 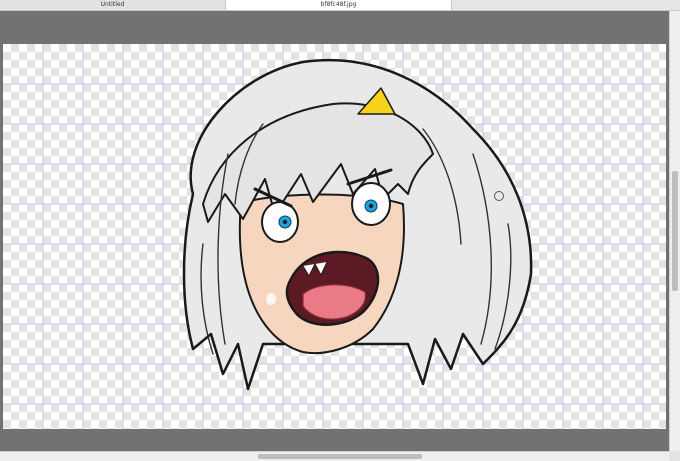 What do you see at coordinates (566, 5) in the screenshot?
I see `tab-bar-empty-area` at bounding box center [566, 5].